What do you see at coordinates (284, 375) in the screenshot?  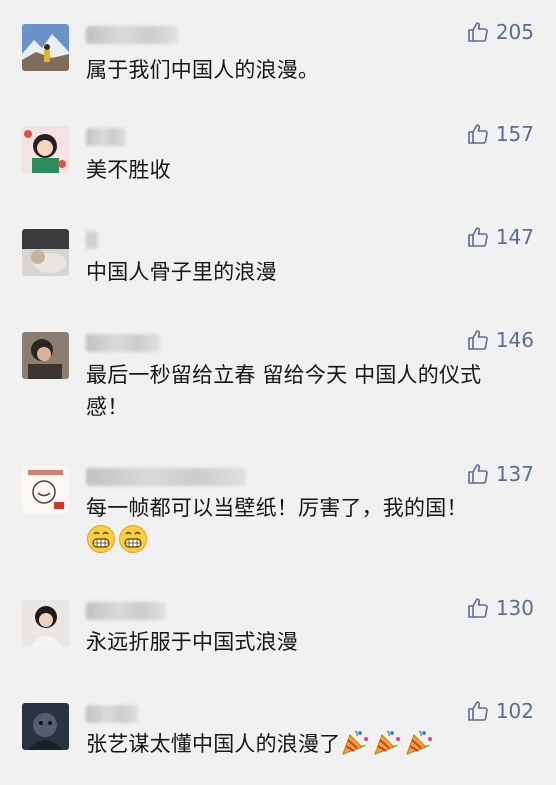 I see `comment-text: 最后一秒留给立春 留给今天 中国人的仪式` at bounding box center [284, 375].